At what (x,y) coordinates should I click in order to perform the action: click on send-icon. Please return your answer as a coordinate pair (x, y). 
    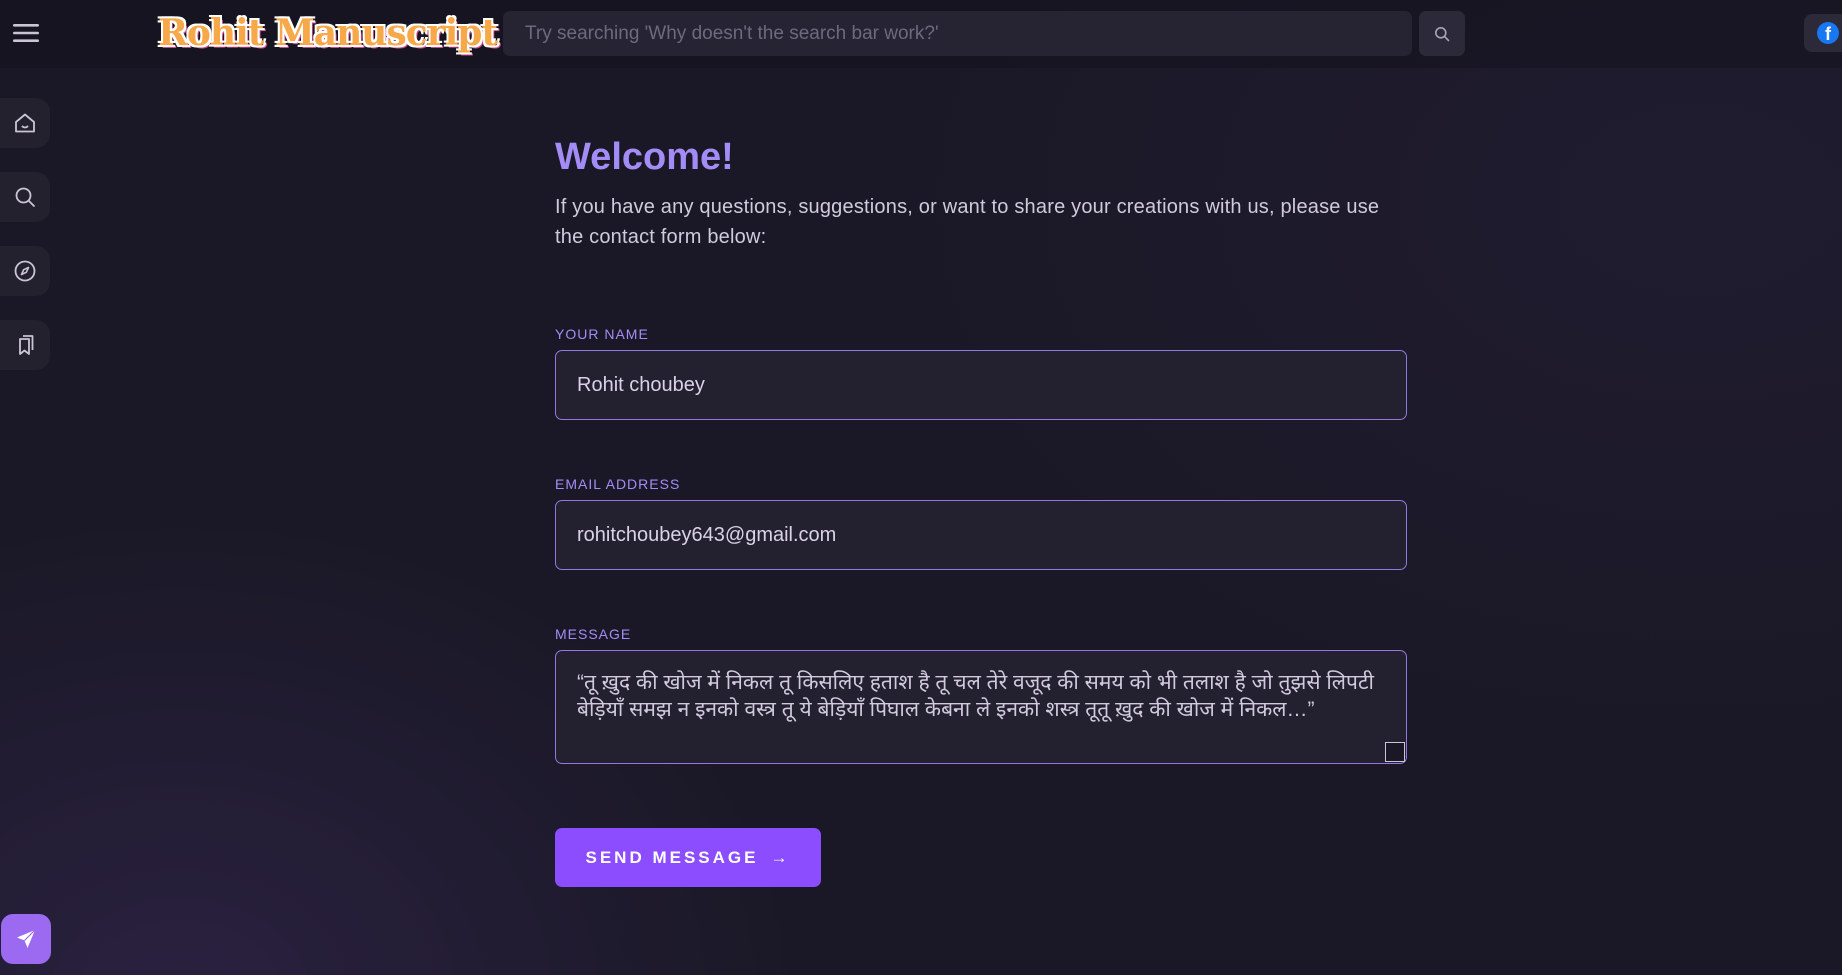
    Looking at the image, I should click on (26, 938).